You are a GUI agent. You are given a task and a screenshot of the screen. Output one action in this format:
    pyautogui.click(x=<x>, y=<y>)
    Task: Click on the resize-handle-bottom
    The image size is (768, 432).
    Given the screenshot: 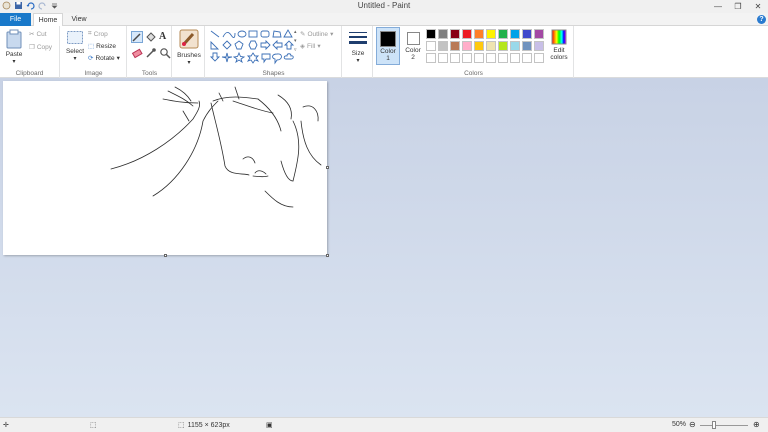 What is the action you would take?
    pyautogui.click(x=165, y=255)
    